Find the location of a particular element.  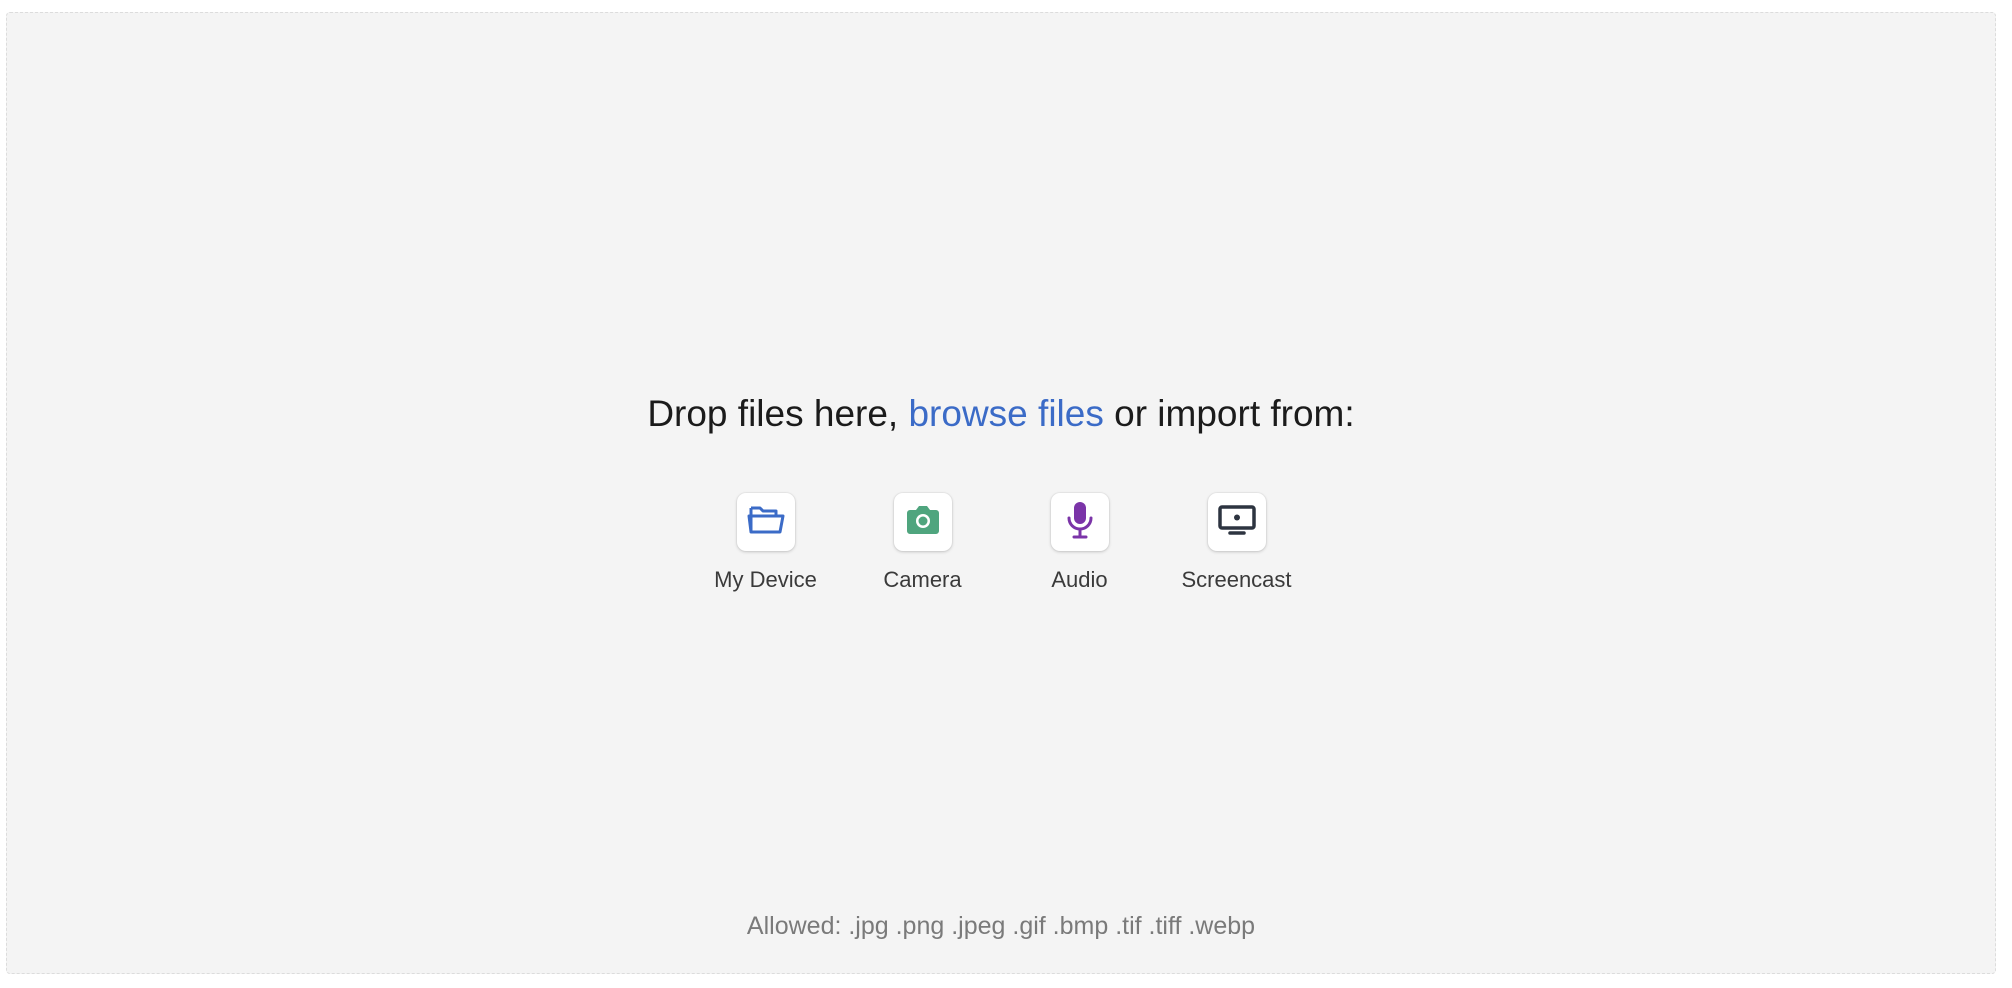

source-my-device-button: My Device is located at coordinates (765, 543).